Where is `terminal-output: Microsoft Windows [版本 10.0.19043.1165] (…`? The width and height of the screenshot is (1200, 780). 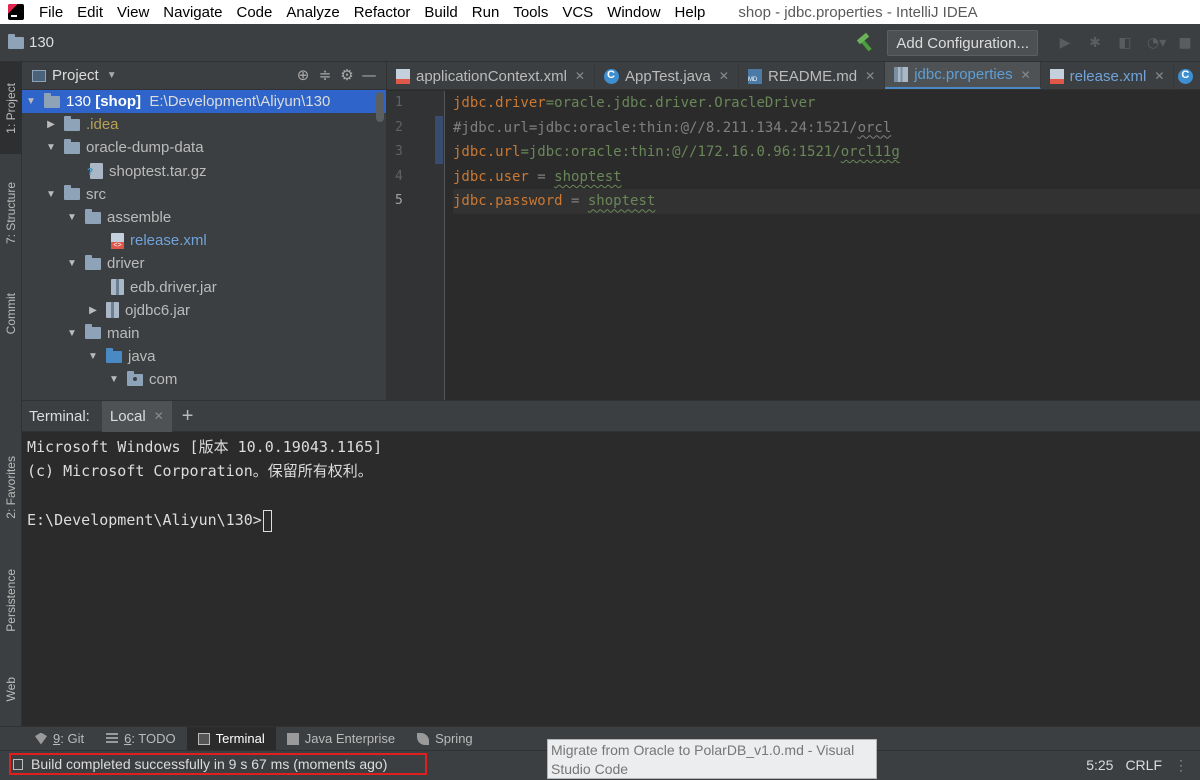 terminal-output: Microsoft Windows [版本 10.0.19043.1165] (… is located at coordinates (611, 484).